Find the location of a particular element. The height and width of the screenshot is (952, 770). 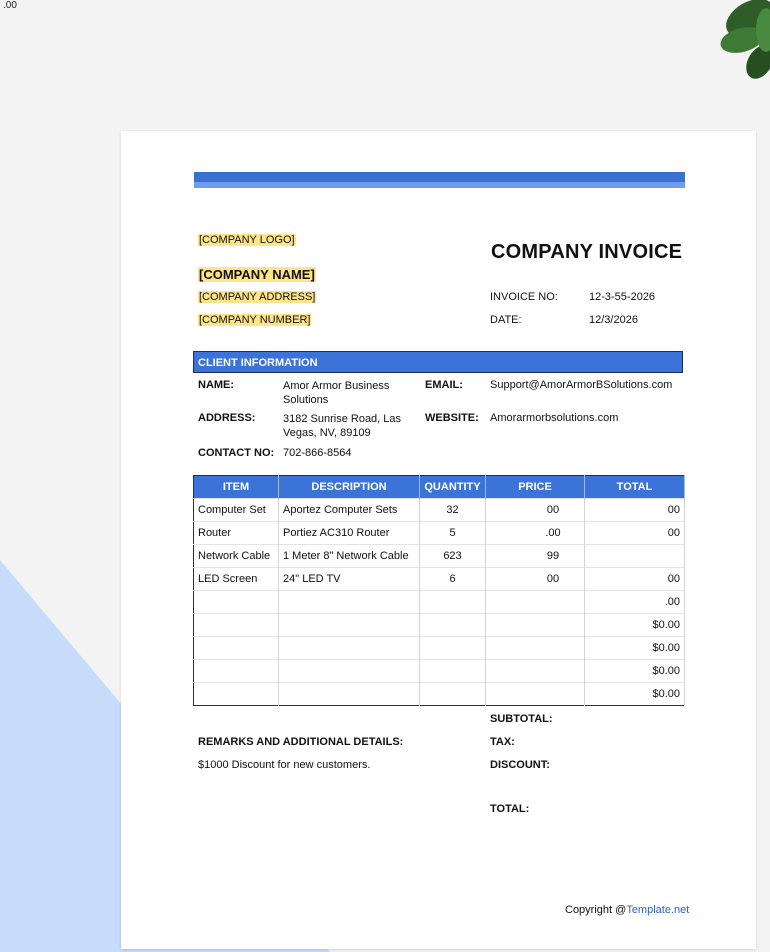

copyright-footer: Copyright @Template.net is located at coordinates (627, 910).